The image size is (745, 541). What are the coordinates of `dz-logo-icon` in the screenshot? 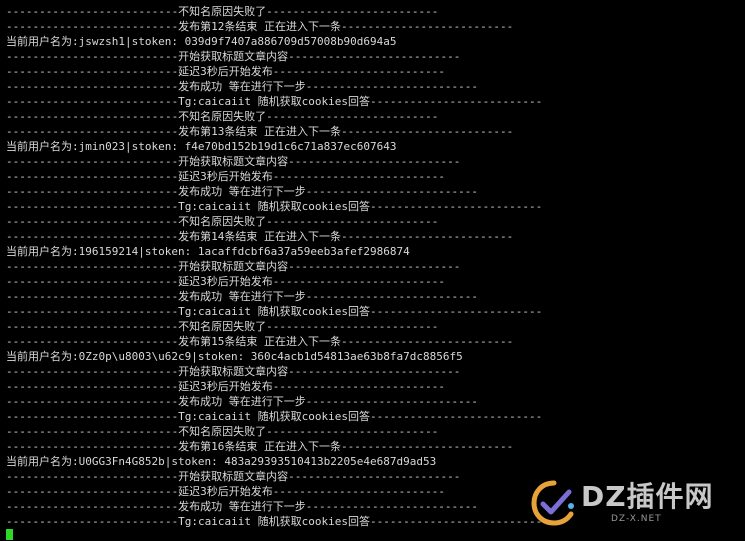 It's located at (552, 503).